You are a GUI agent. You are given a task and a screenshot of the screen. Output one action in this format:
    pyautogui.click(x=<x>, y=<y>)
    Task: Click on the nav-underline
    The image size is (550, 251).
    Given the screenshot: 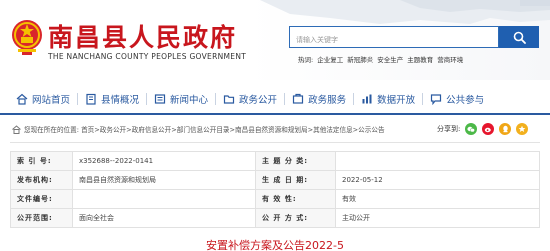 What is the action you would take?
    pyautogui.click(x=275, y=114)
    